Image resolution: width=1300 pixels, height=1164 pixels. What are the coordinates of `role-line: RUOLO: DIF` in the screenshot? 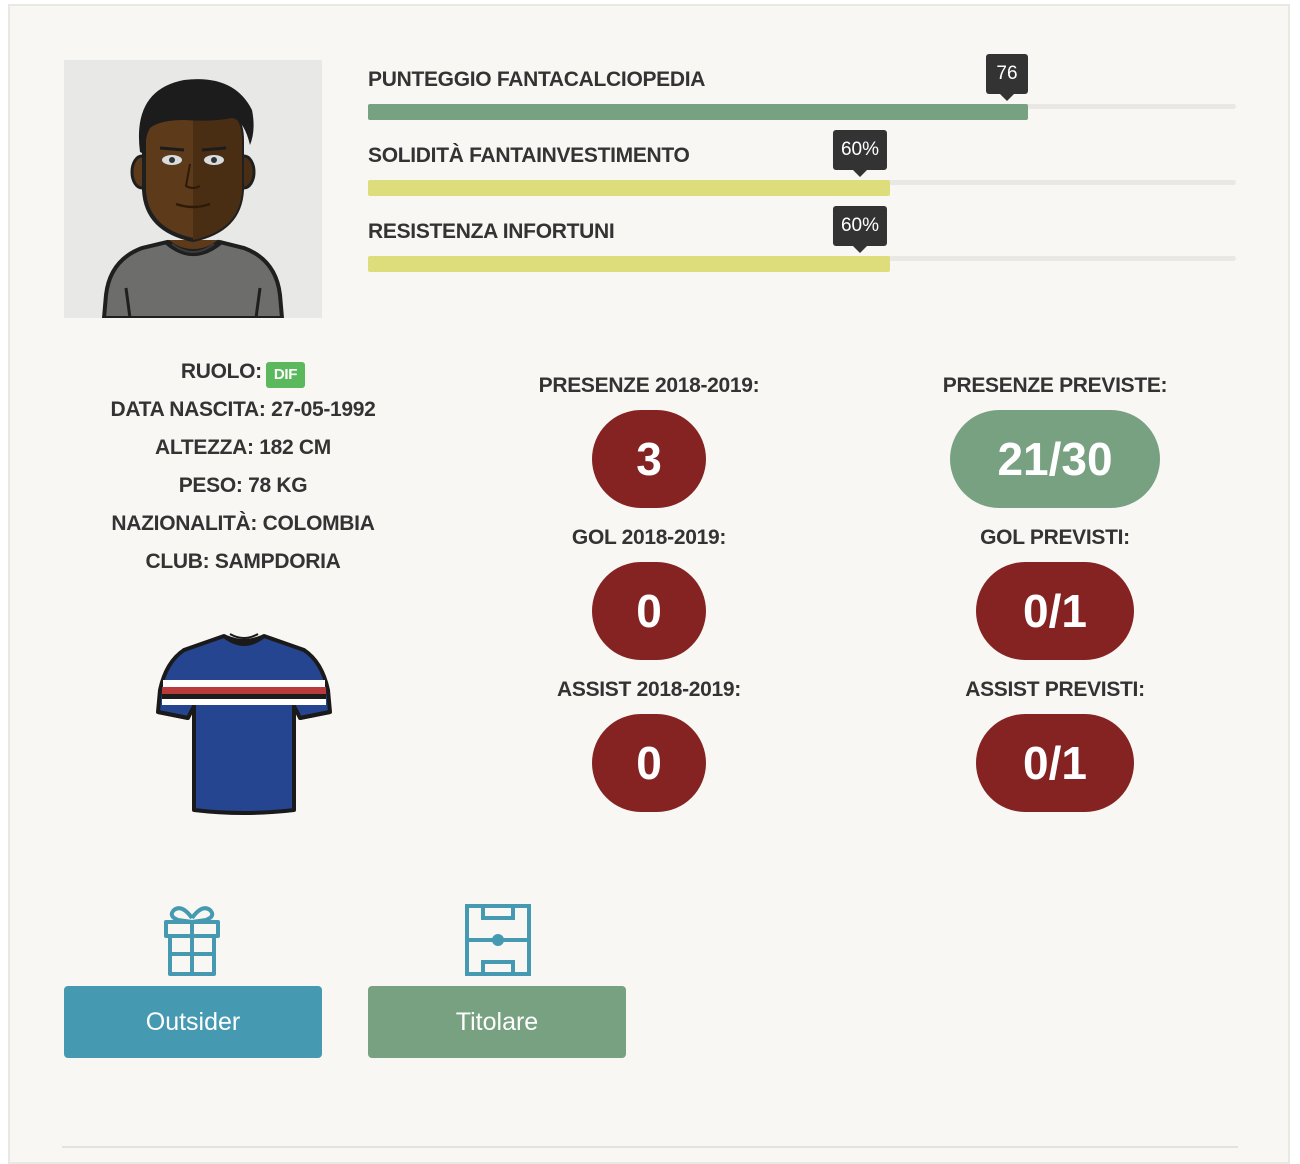 It's located at (243, 375).